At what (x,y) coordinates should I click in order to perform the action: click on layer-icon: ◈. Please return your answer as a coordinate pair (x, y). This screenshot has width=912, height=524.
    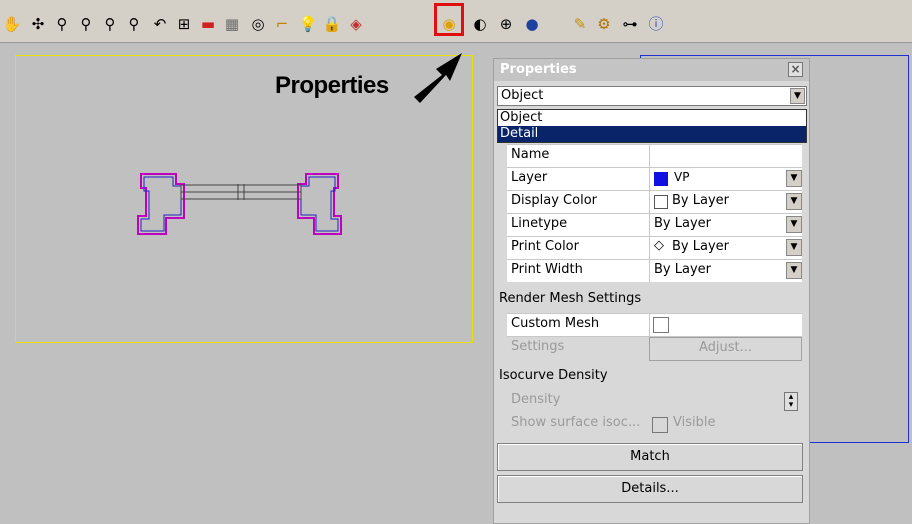
    Looking at the image, I should click on (356, 24).